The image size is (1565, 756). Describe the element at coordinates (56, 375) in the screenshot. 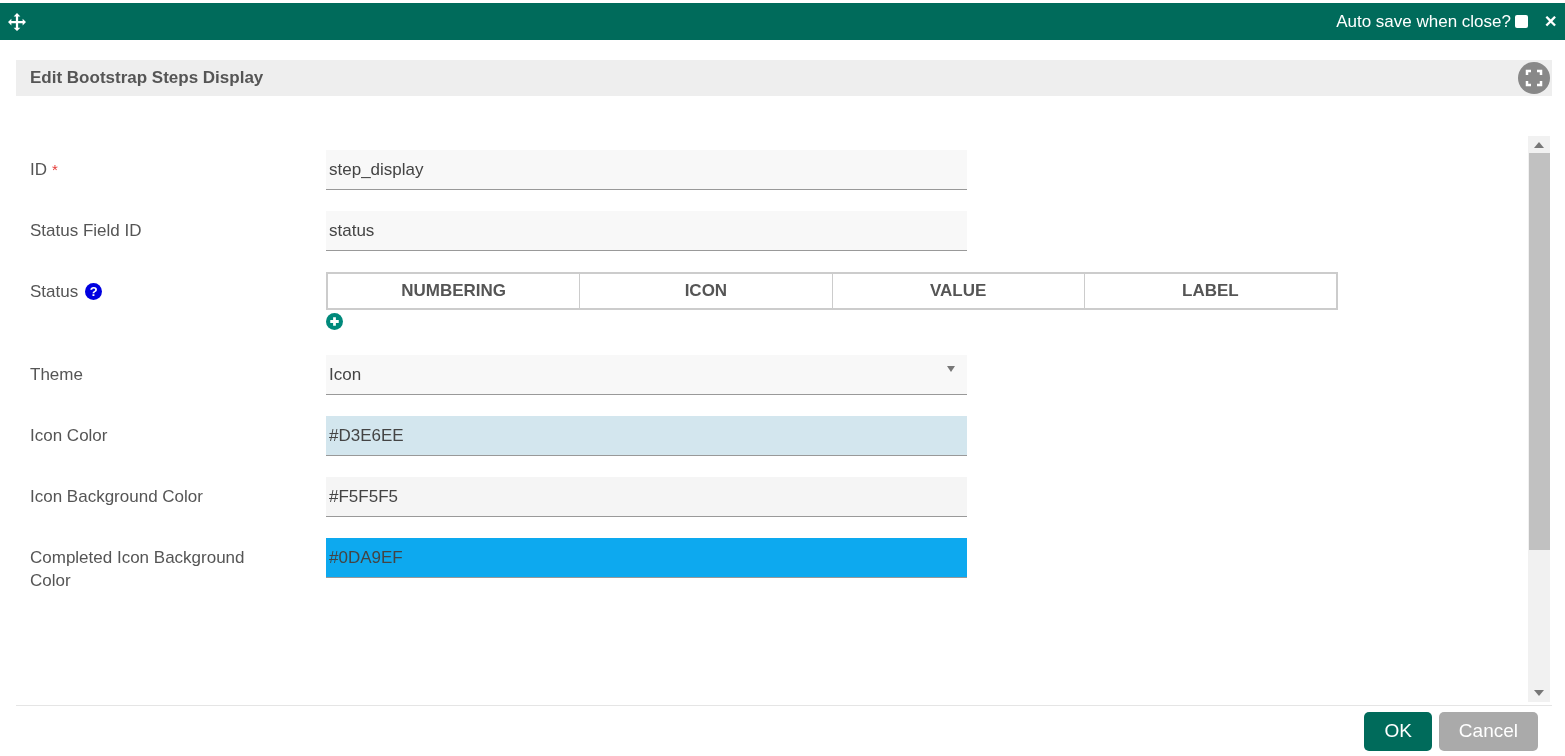

I see `field-label: Theme` at that location.